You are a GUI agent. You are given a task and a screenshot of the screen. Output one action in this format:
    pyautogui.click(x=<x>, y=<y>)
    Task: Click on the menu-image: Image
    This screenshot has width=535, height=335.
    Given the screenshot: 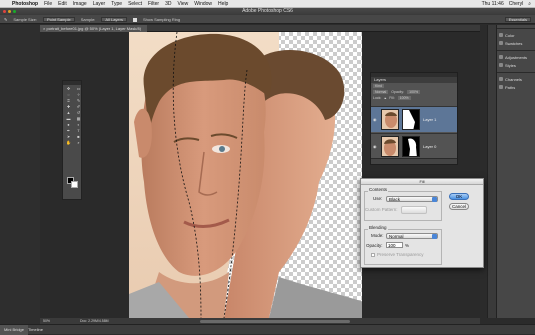 What is the action you would take?
    pyautogui.click(x=80, y=4)
    